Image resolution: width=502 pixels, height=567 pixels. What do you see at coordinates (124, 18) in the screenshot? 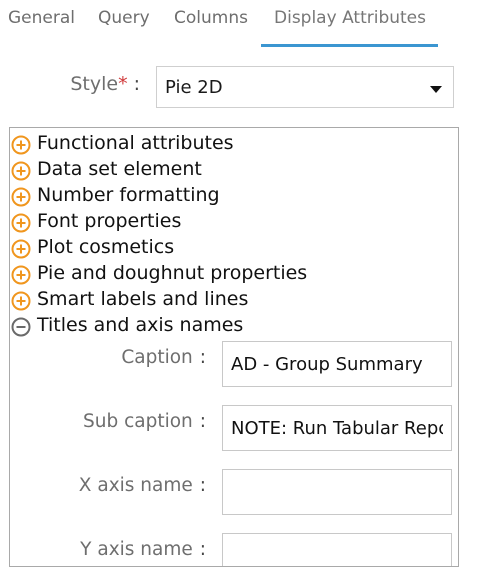
I see `tab-query: Query` at bounding box center [124, 18].